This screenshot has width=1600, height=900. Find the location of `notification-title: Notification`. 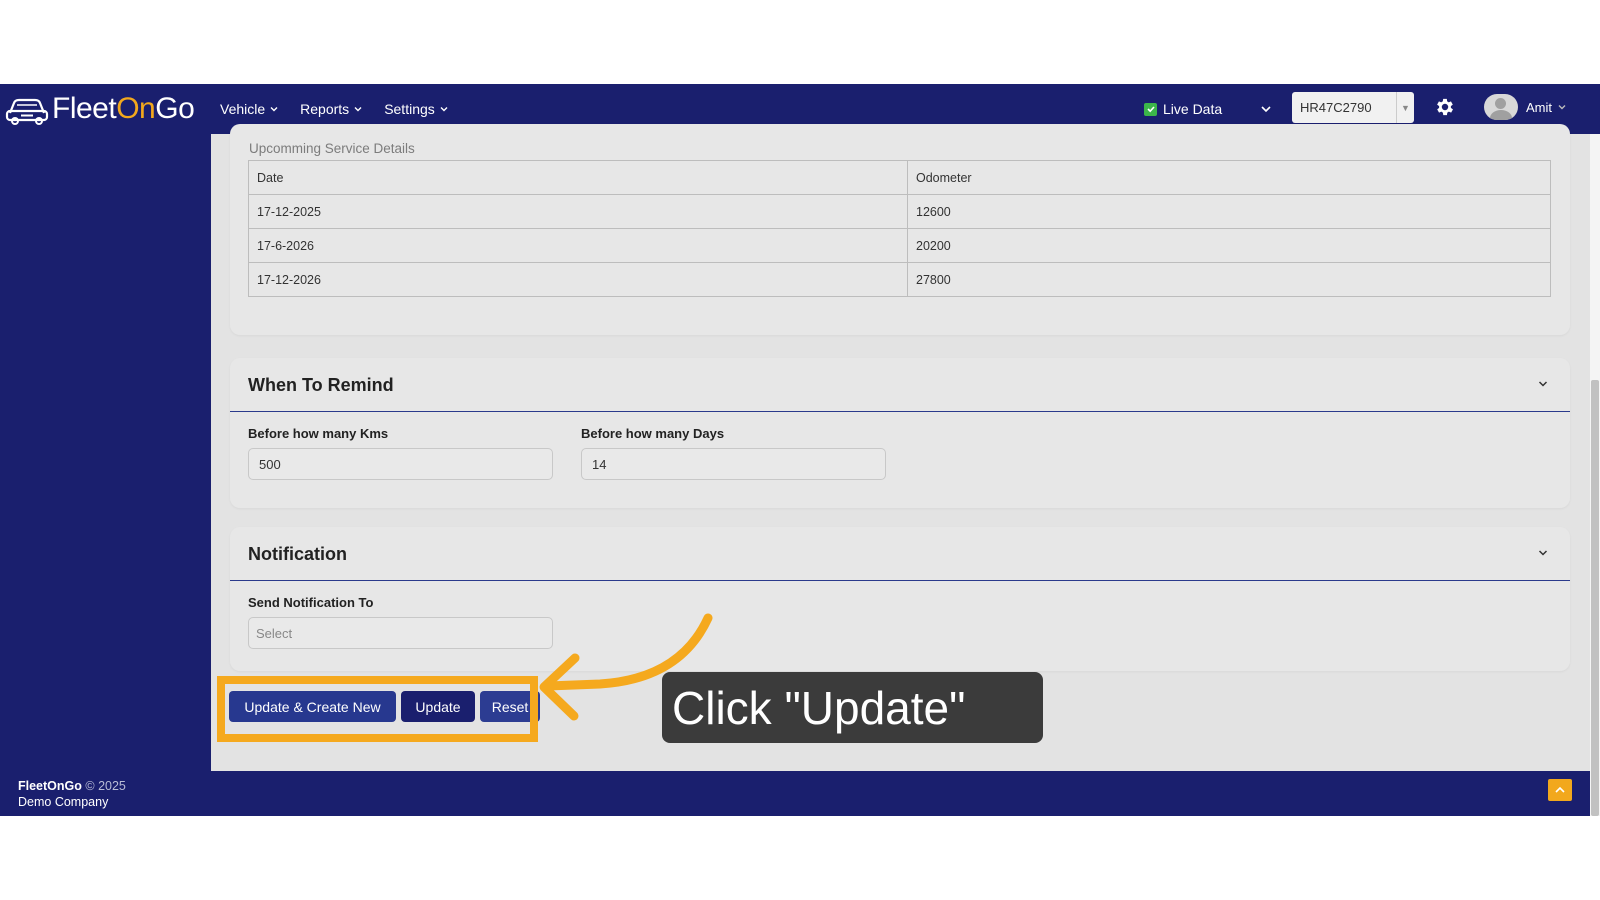

notification-title: Notification is located at coordinates (297, 554).